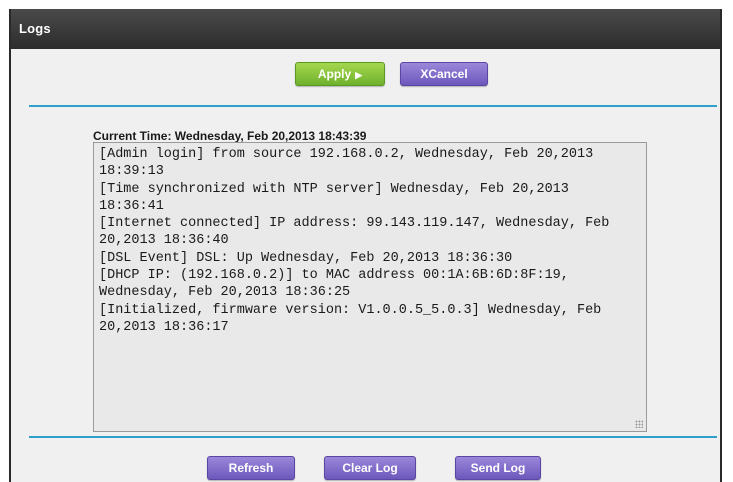 The image size is (733, 482). I want to click on divider-bottom, so click(373, 437).